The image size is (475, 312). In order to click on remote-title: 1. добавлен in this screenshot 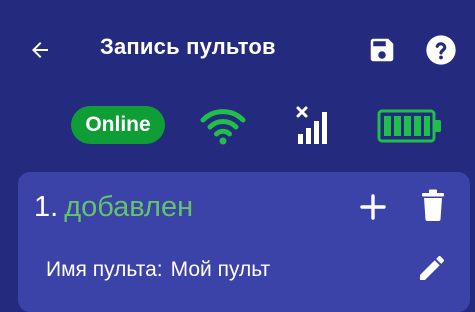, I will do `click(113, 207)`.